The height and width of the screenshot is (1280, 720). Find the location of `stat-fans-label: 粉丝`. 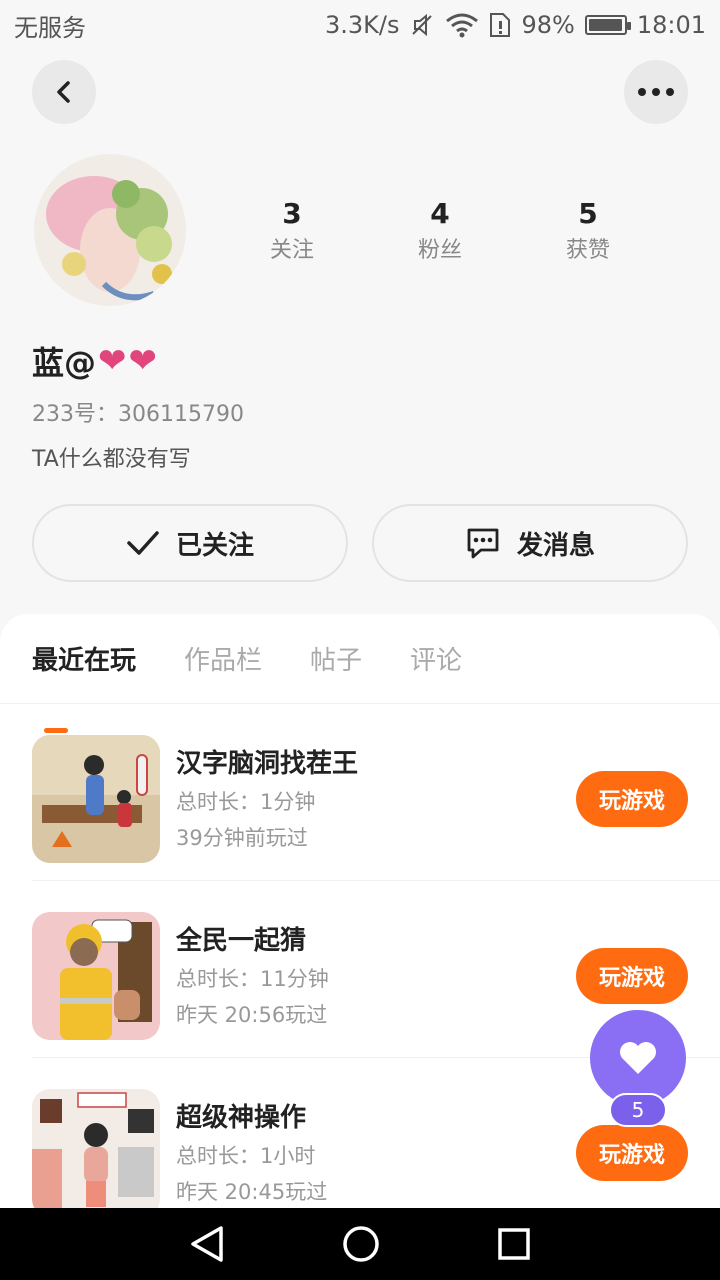

stat-fans-label: 粉丝 is located at coordinates (439, 250).